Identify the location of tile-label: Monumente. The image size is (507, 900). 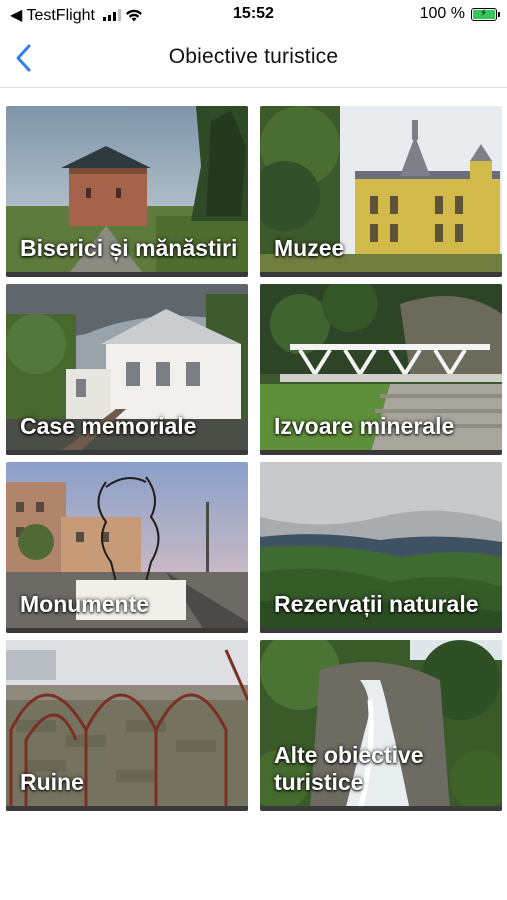
(85, 604).